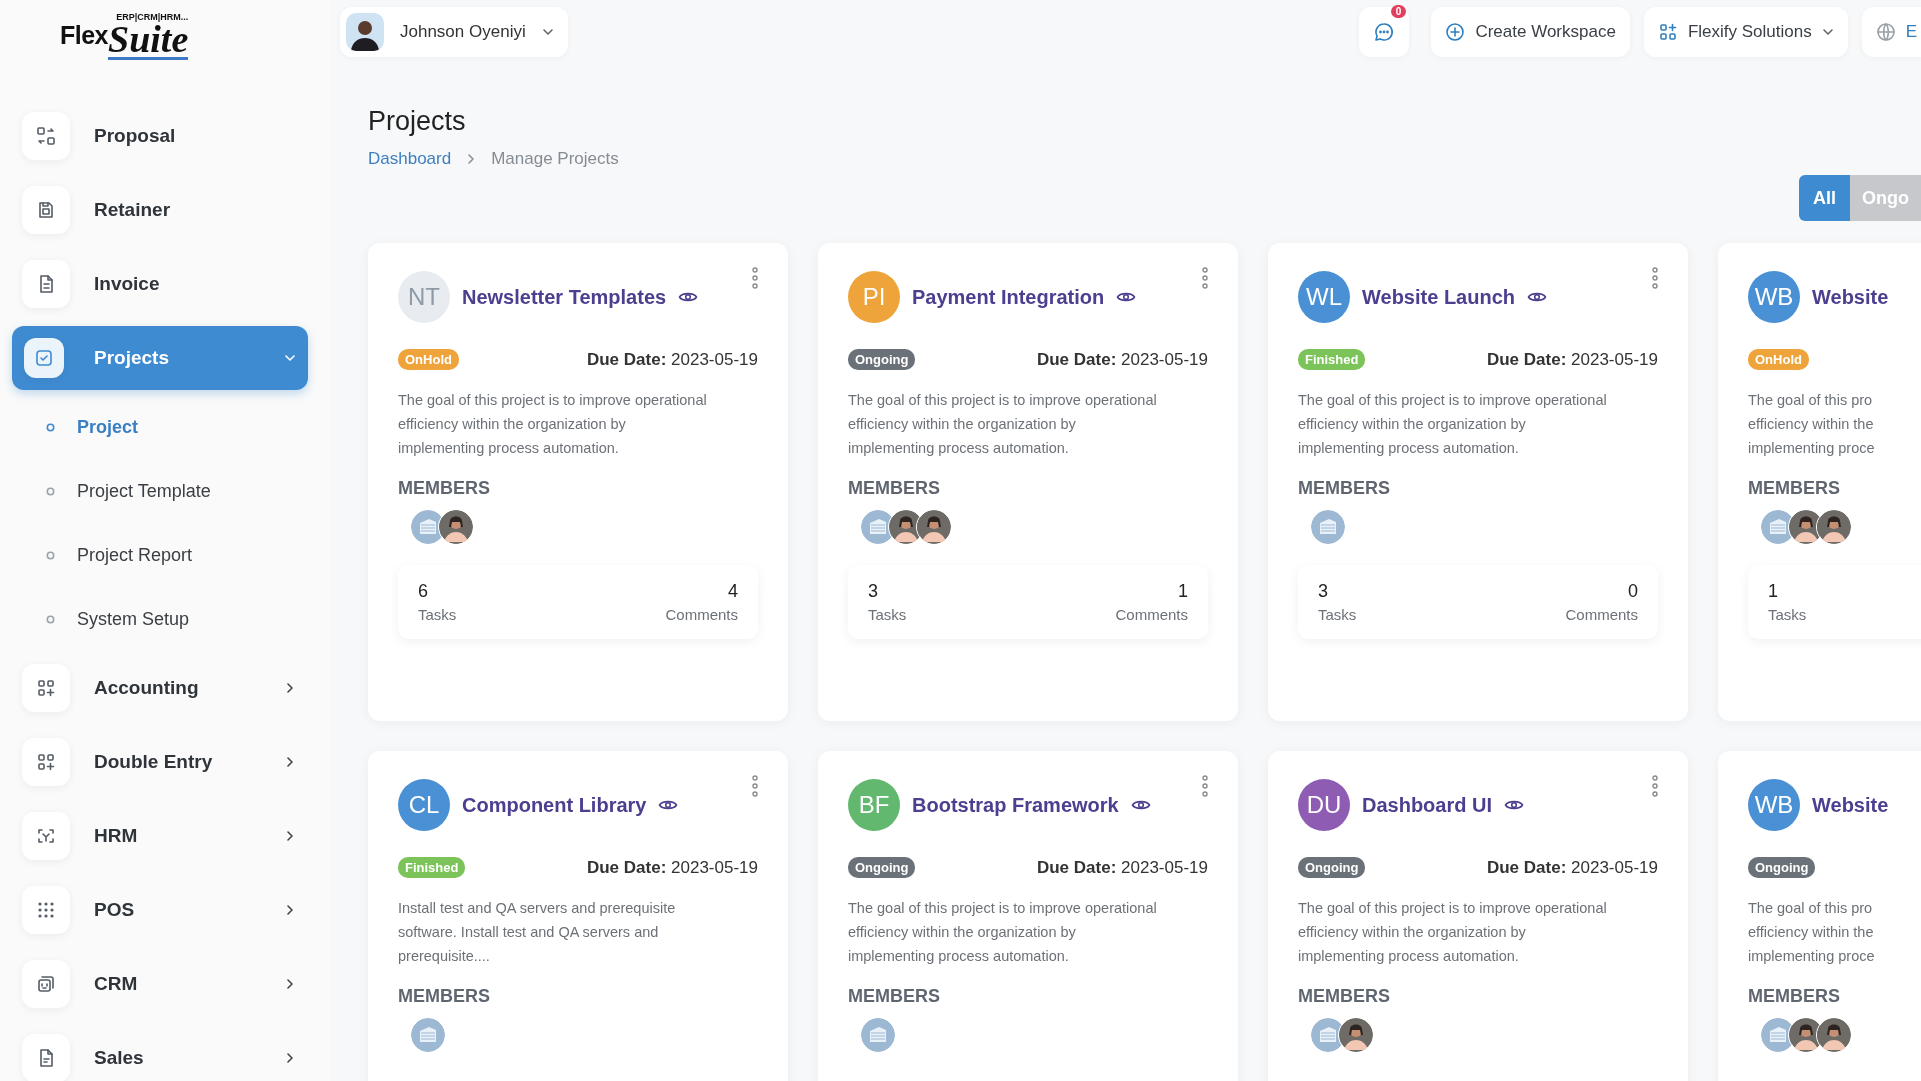 This screenshot has width=1921, height=1081. Describe the element at coordinates (1812, 932) in the screenshot. I see `project-description: The goal of this pro efficiency within the implementing proce` at that location.